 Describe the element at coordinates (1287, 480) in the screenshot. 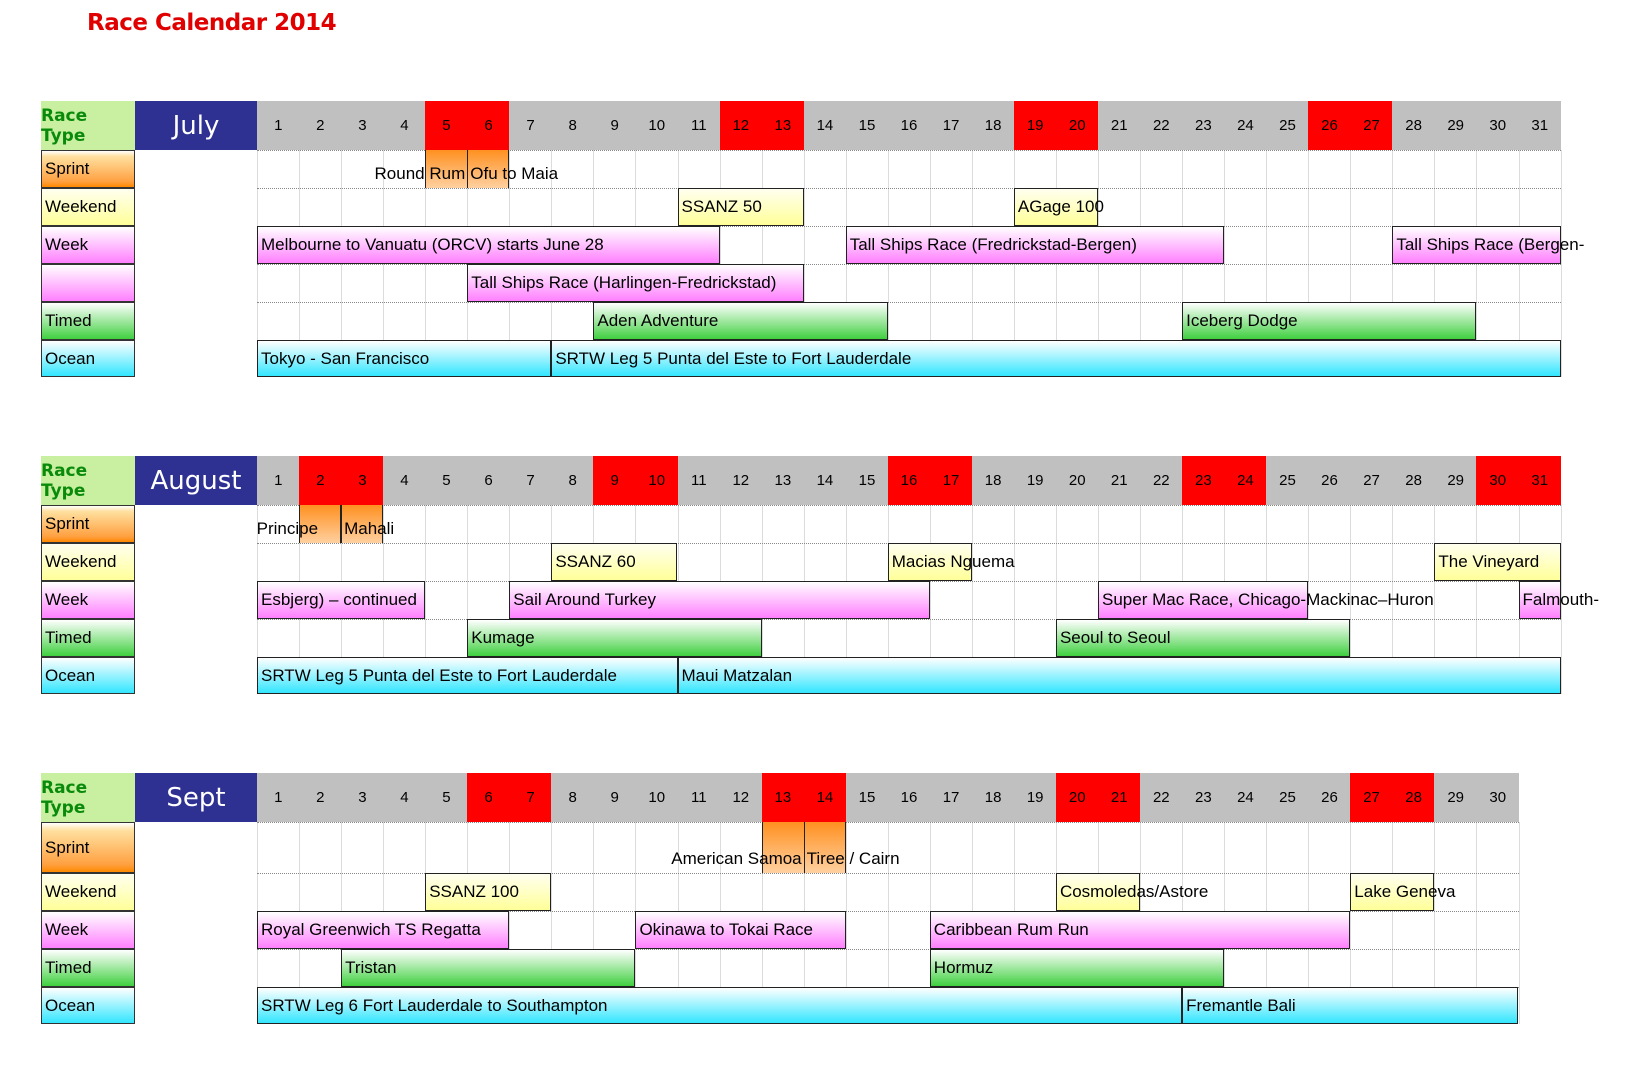

I see `day-header-25: 25` at that location.